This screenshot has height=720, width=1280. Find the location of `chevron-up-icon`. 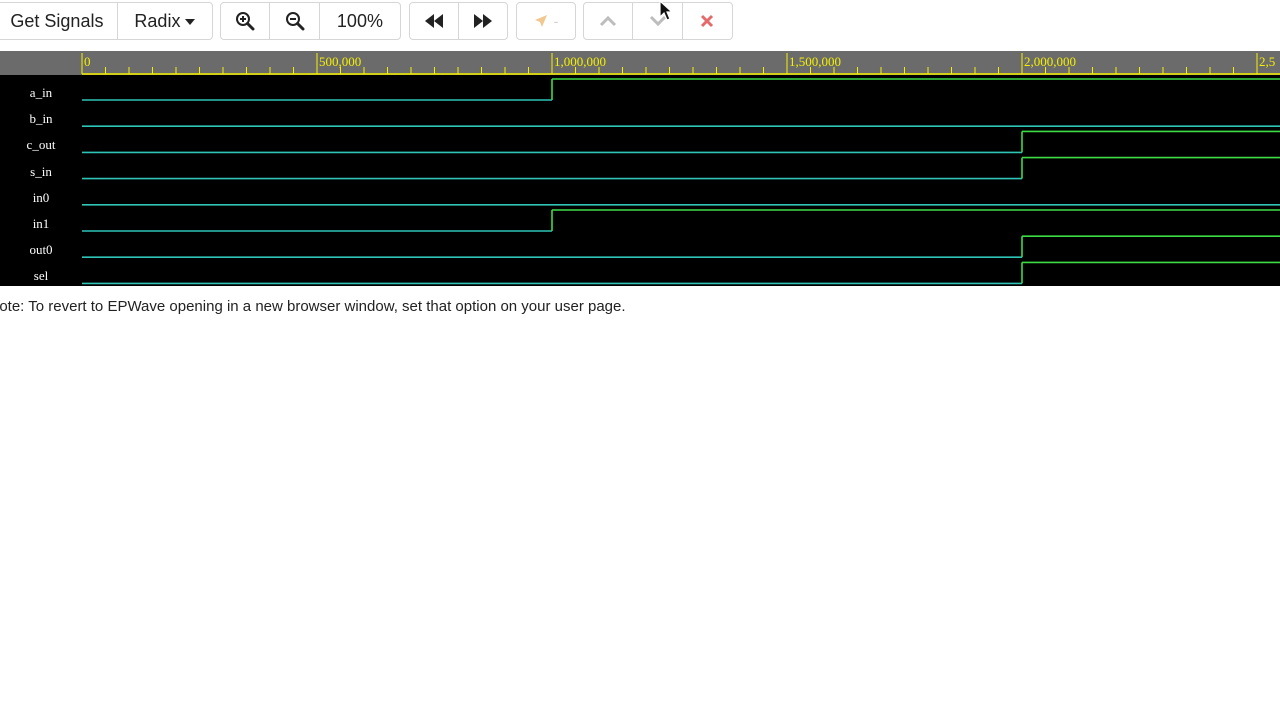

chevron-up-icon is located at coordinates (608, 21).